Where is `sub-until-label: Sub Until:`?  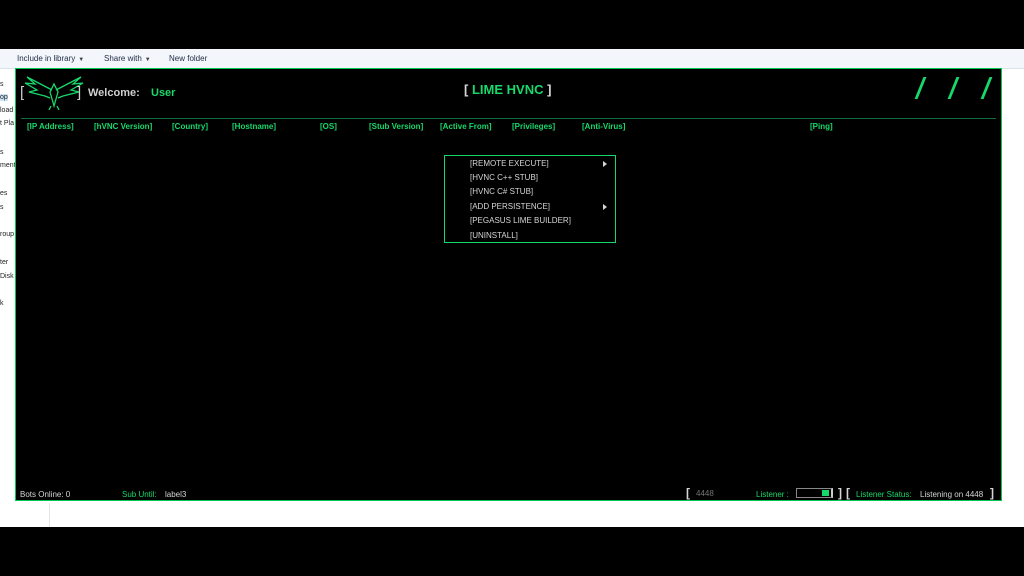
sub-until-label: Sub Until: is located at coordinates (139, 494).